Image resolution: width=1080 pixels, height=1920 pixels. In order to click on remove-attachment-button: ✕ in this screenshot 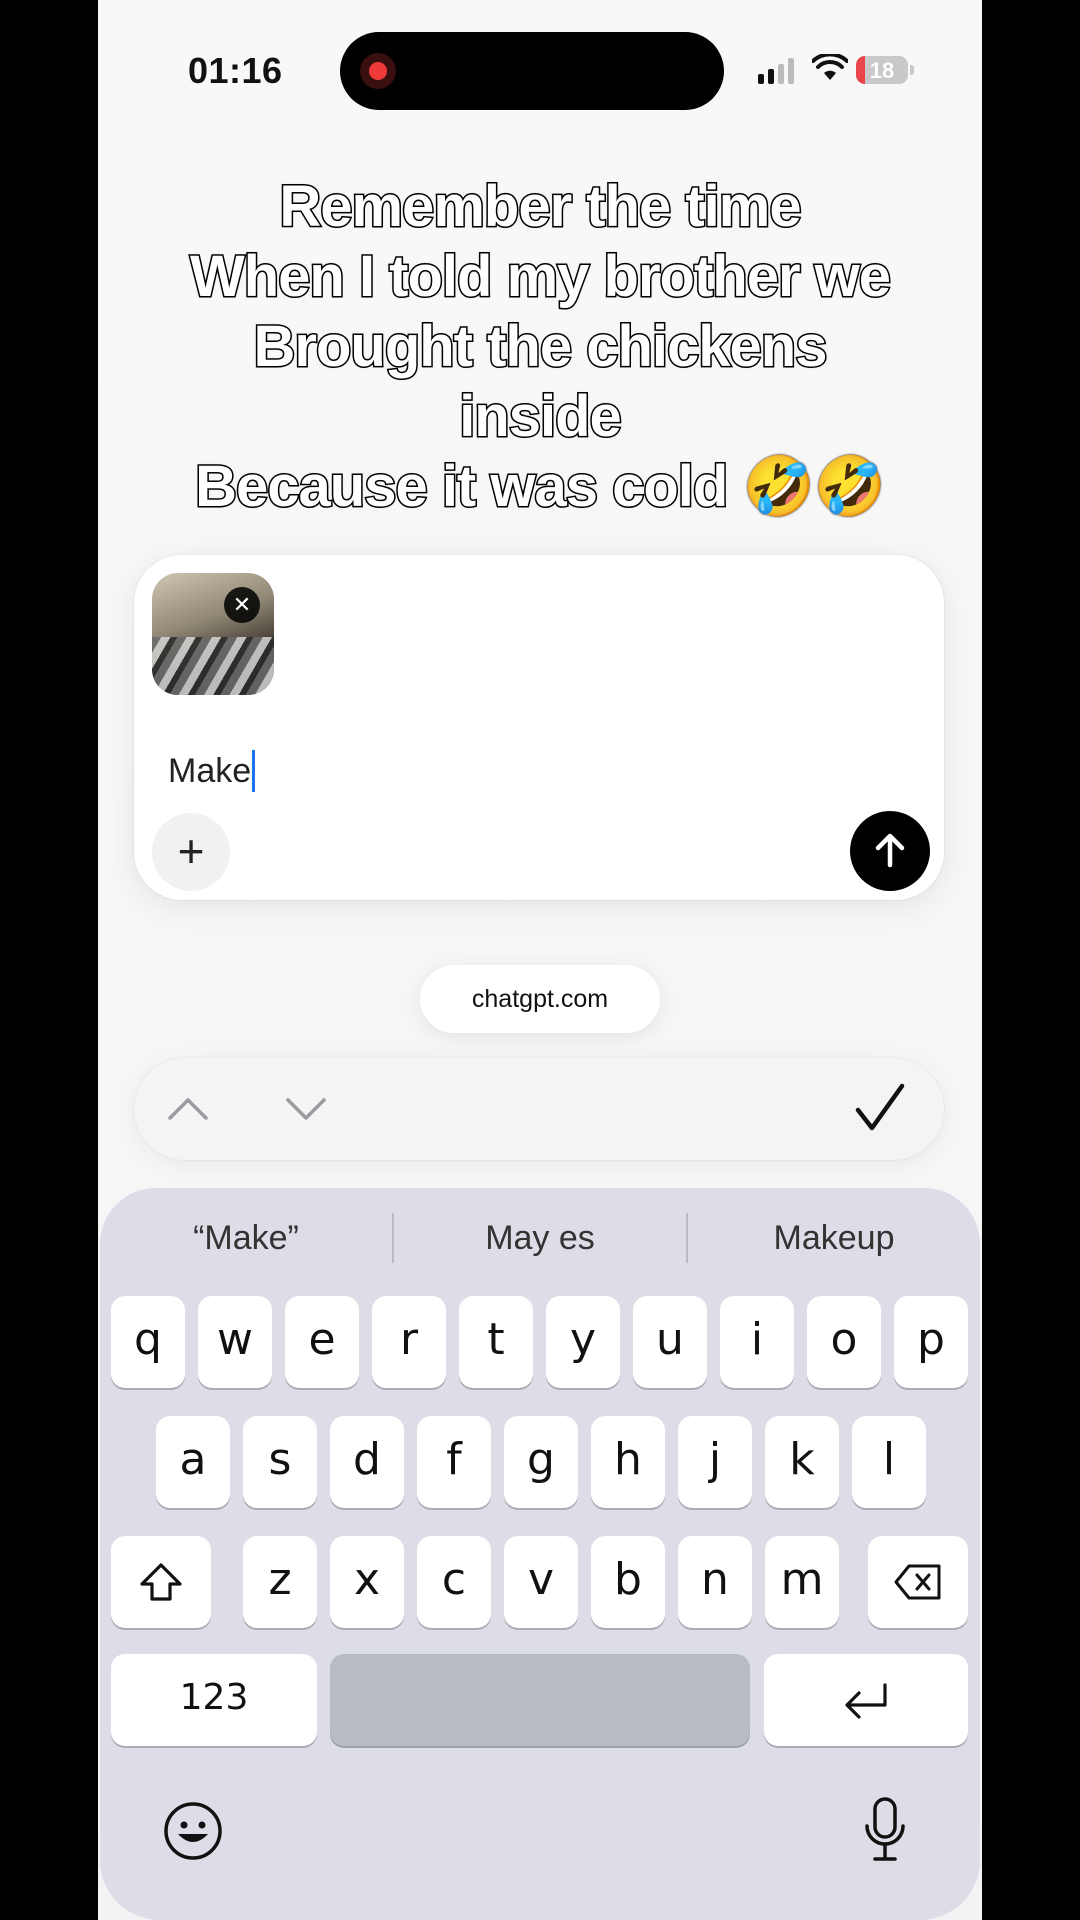, I will do `click(242, 605)`.